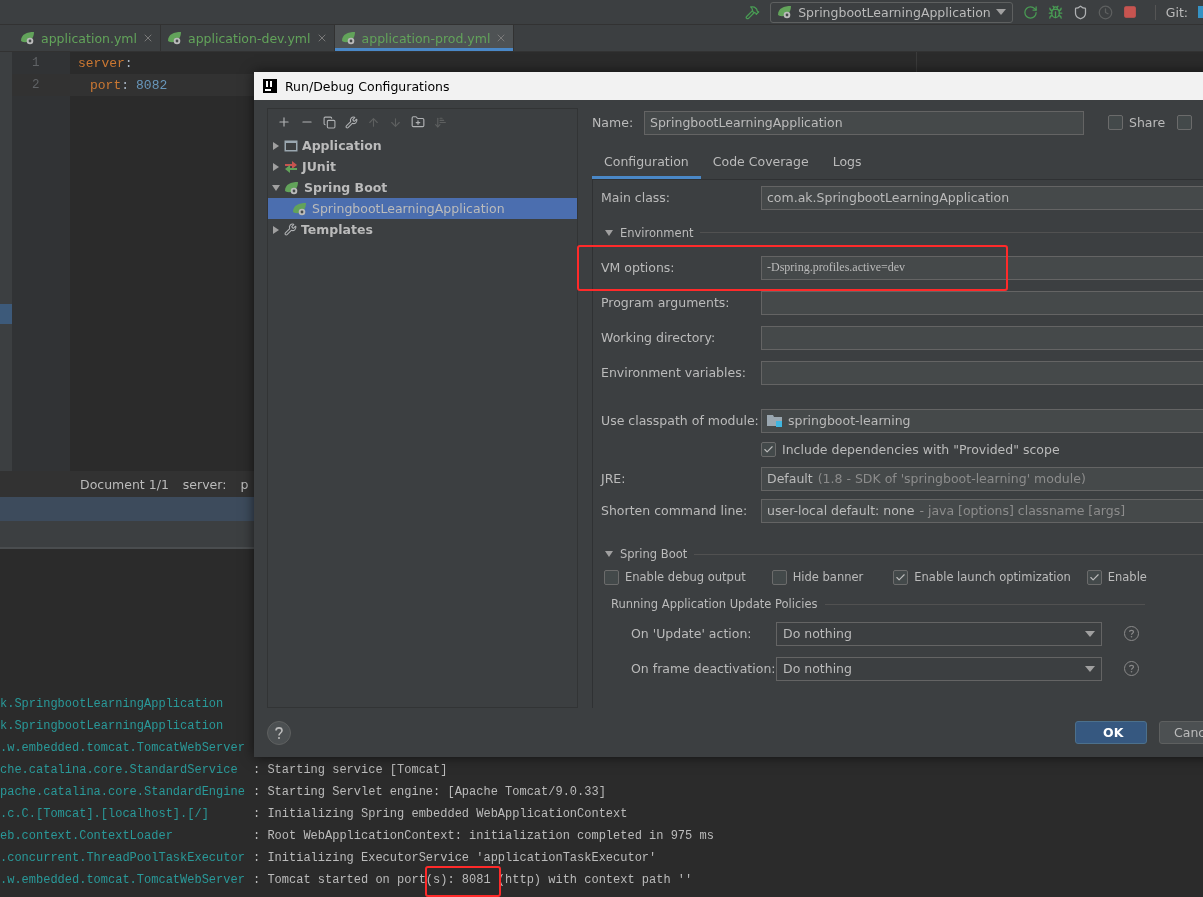 The width and height of the screenshot is (1203, 897). What do you see at coordinates (675, 510) in the screenshot?
I see `field-label: Shorten command line:` at bounding box center [675, 510].